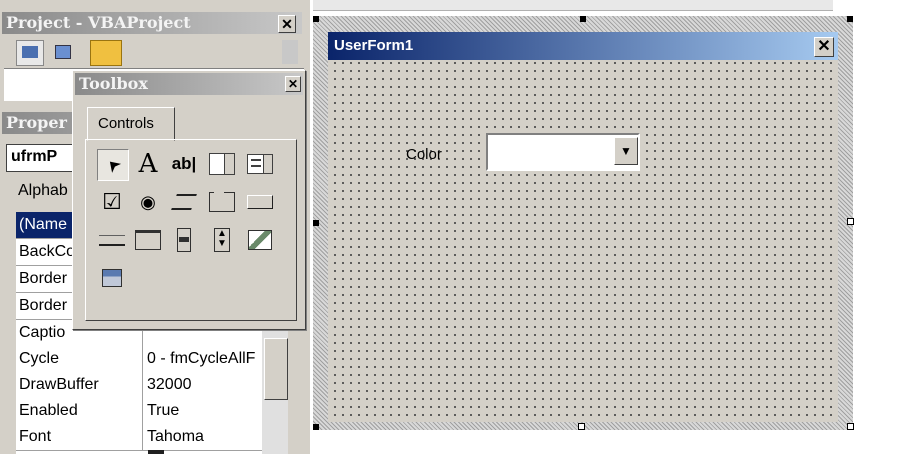  Describe the element at coordinates (34, 156) in the screenshot. I see `object-selector-value: ufrmP` at that location.